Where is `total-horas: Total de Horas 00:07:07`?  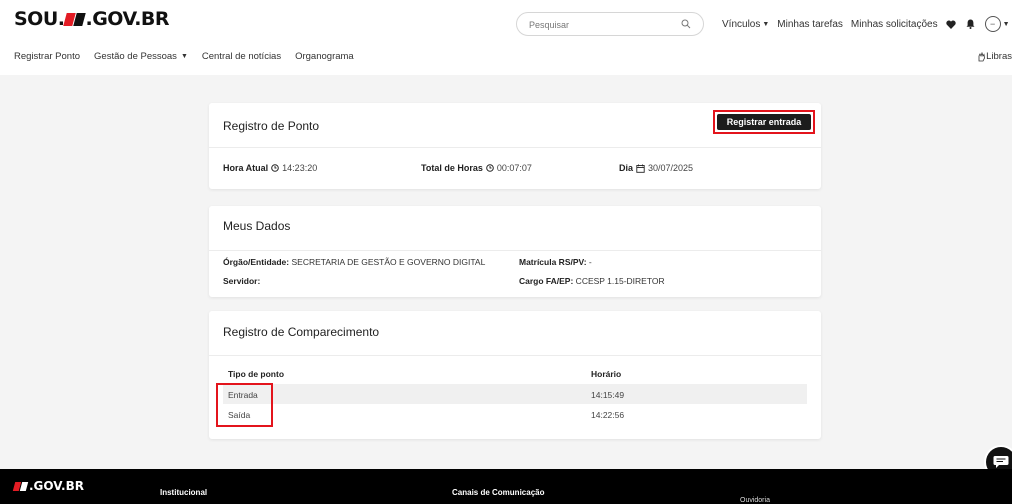 total-horas: Total de Horas 00:07:07 is located at coordinates (476, 168).